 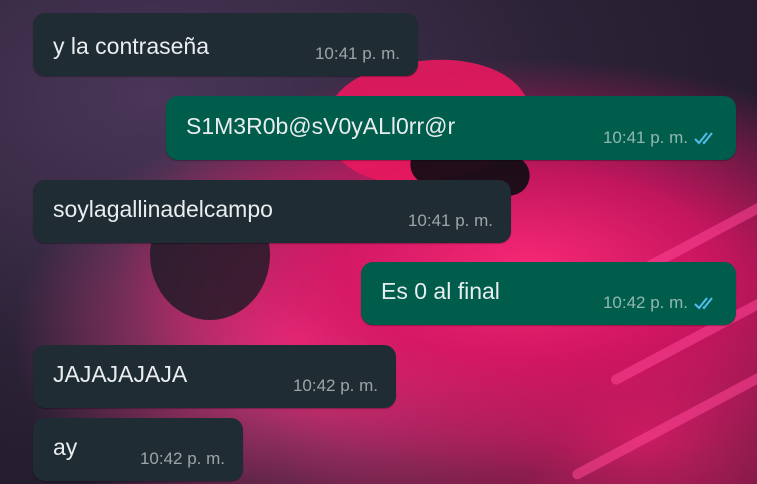 What do you see at coordinates (138, 449) in the screenshot?
I see `message-bubble-incoming: ay 10:42 p. m.` at bounding box center [138, 449].